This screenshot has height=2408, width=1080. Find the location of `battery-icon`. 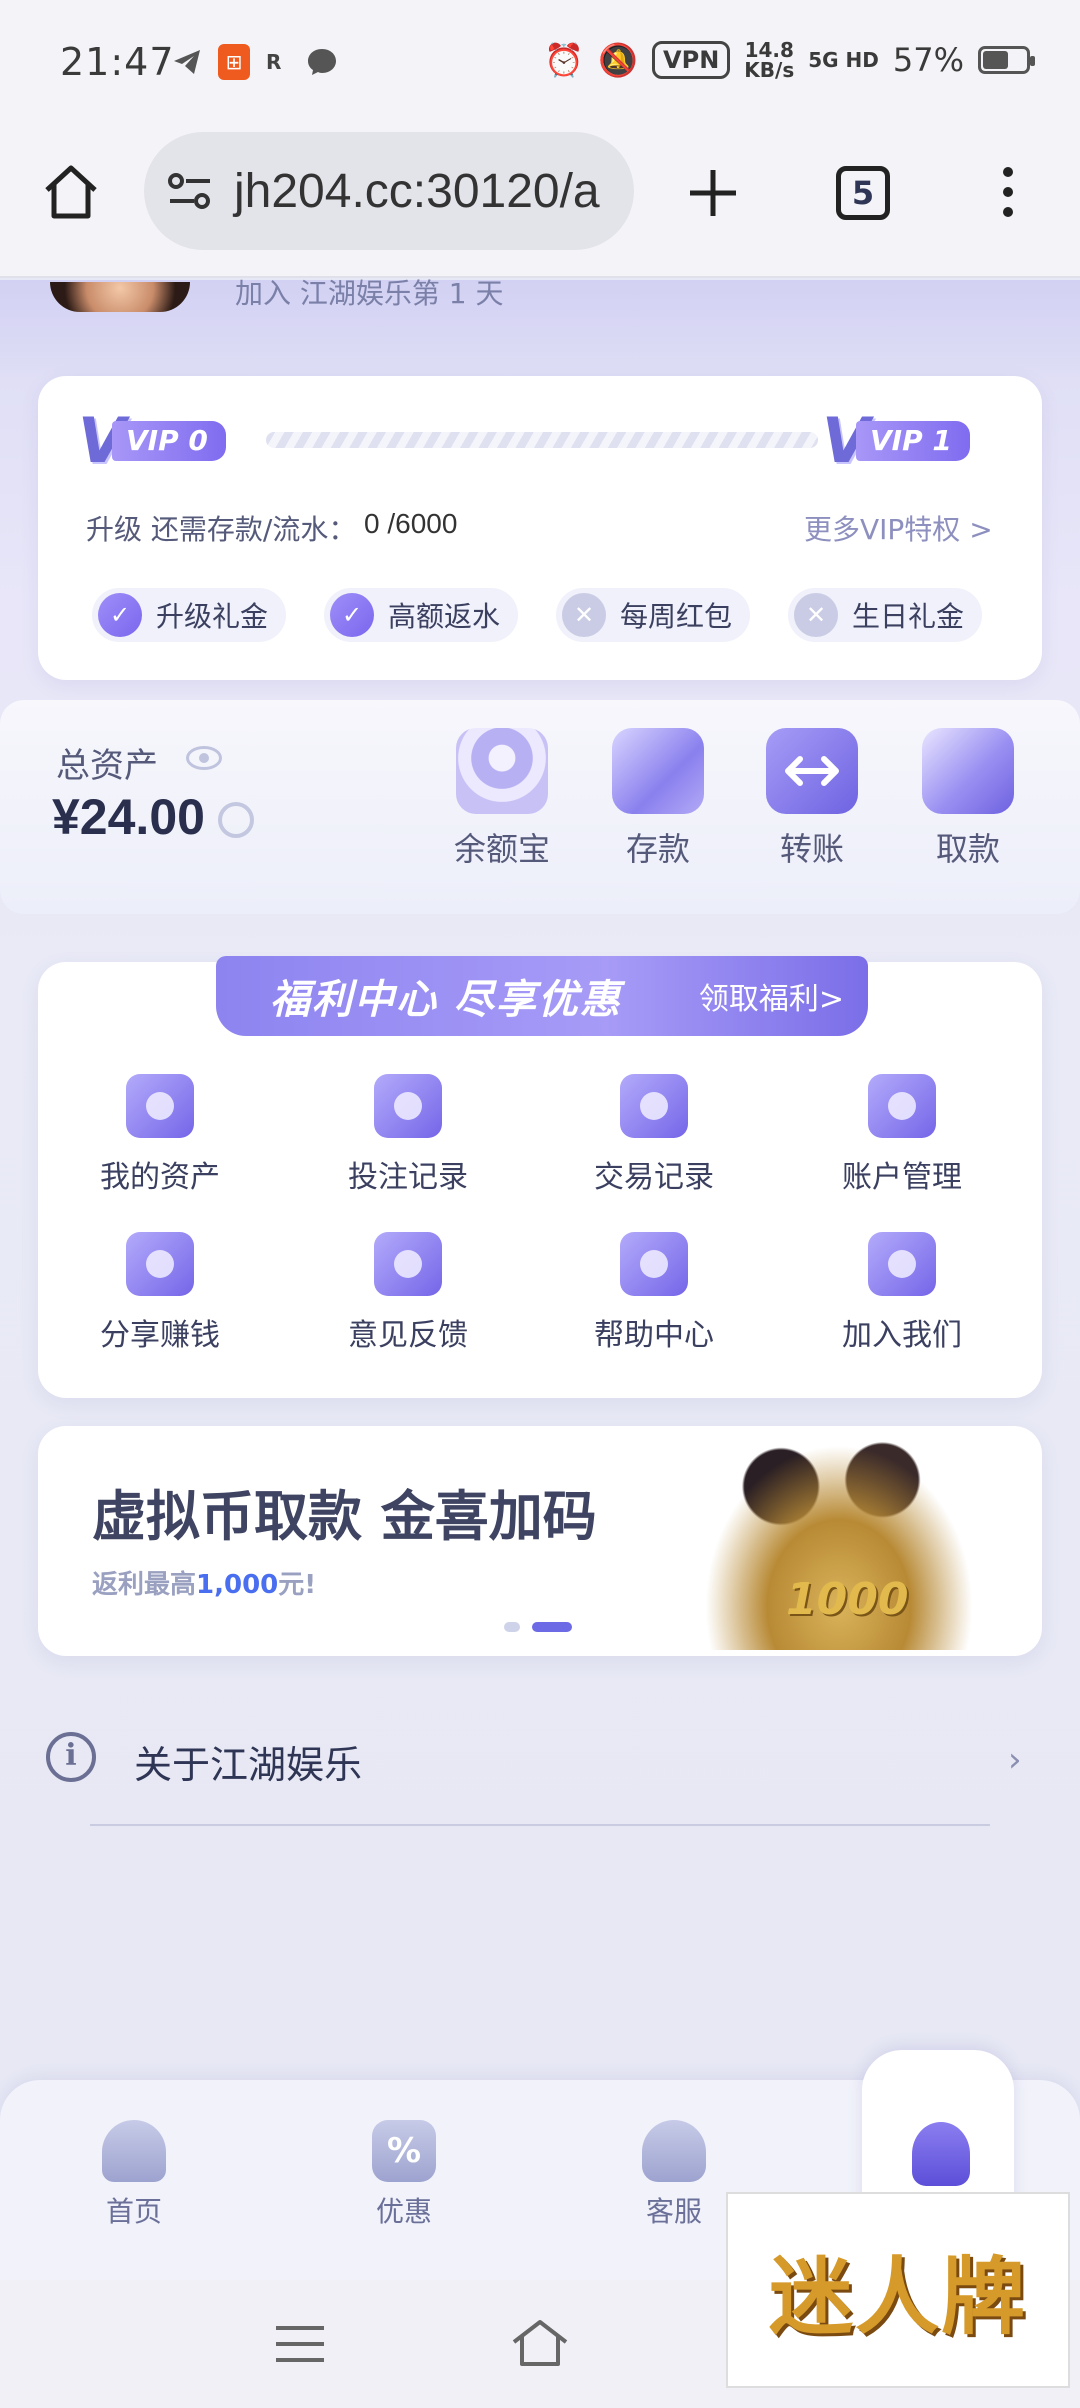

battery-icon is located at coordinates (1006, 60).